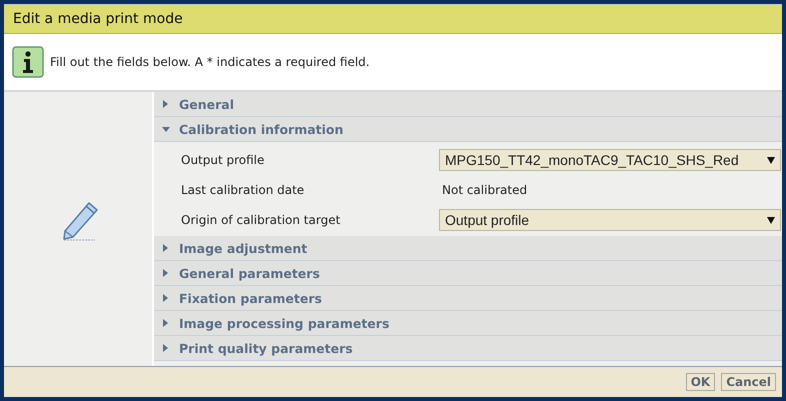 The image size is (786, 401). What do you see at coordinates (701, 382) in the screenshot?
I see `dialog-button: OK` at bounding box center [701, 382].